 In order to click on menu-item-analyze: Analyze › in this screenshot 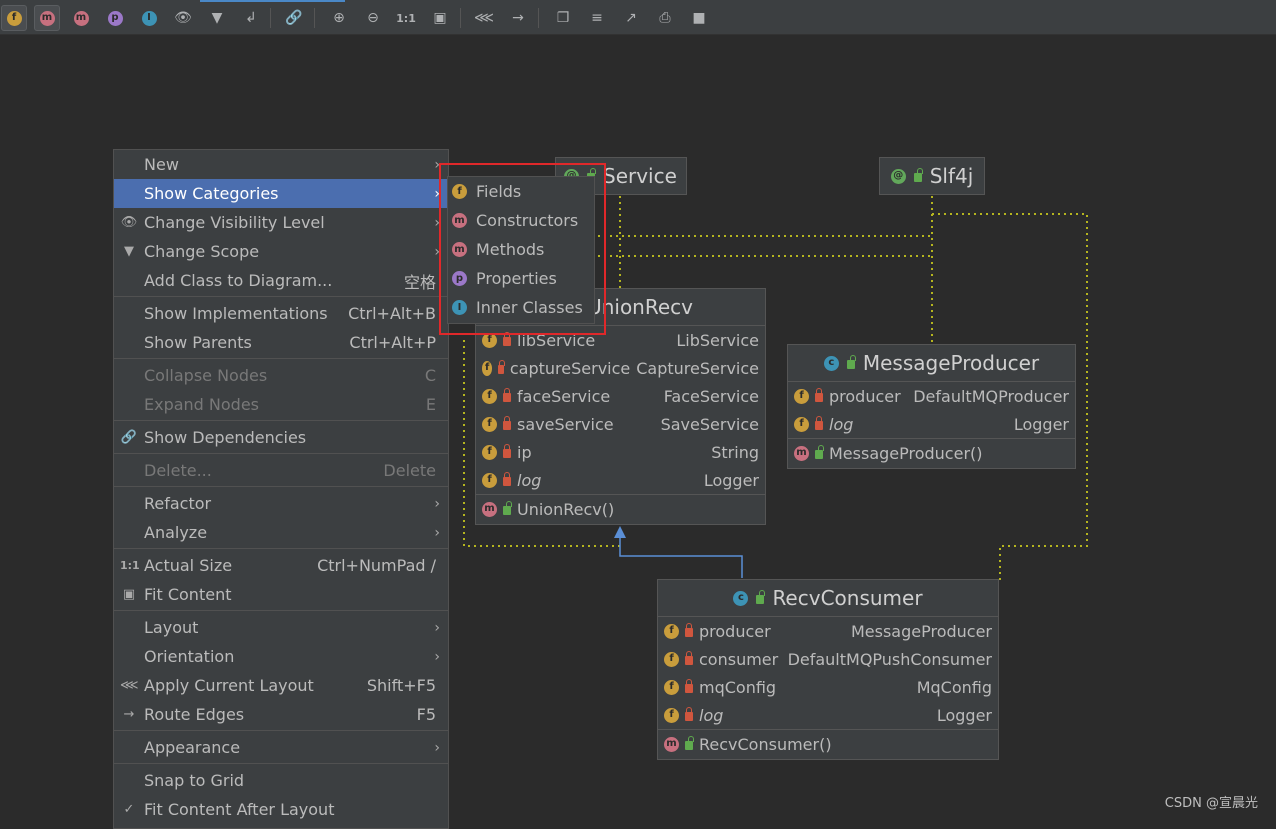, I will do `click(281, 532)`.